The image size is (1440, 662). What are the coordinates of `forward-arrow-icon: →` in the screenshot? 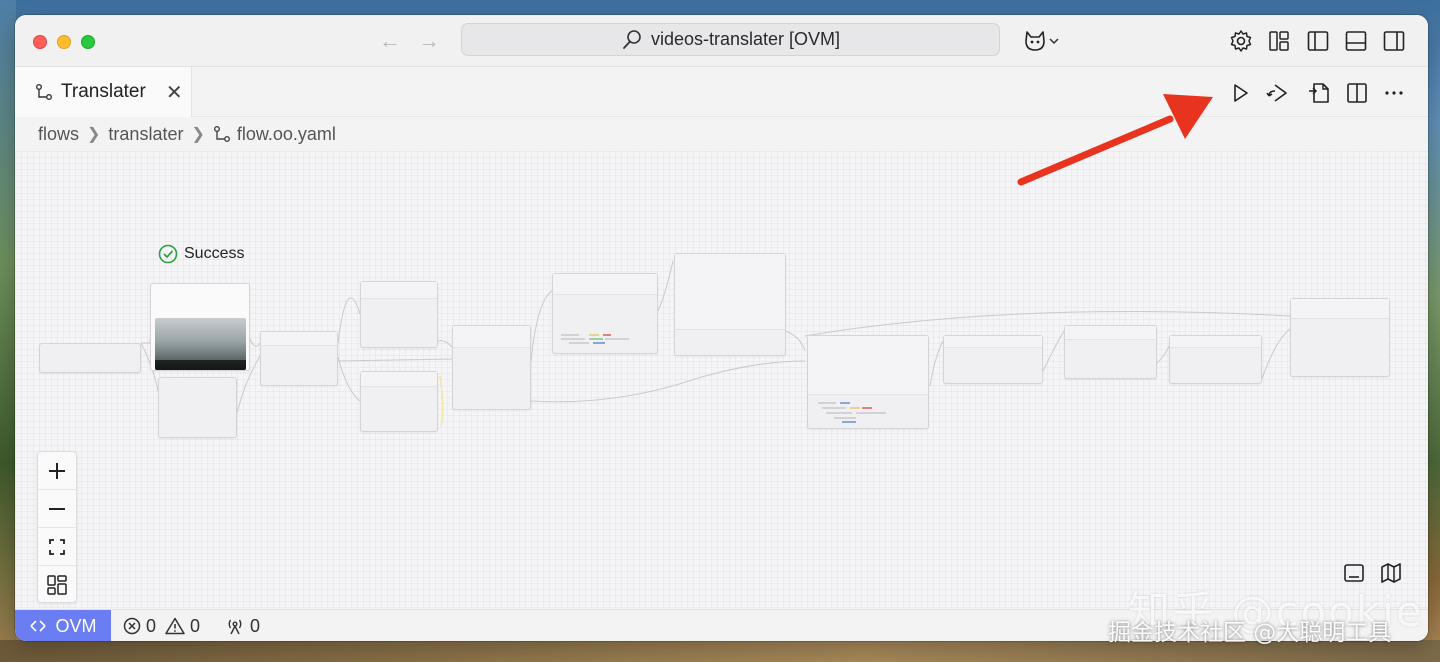 It's located at (429, 41).